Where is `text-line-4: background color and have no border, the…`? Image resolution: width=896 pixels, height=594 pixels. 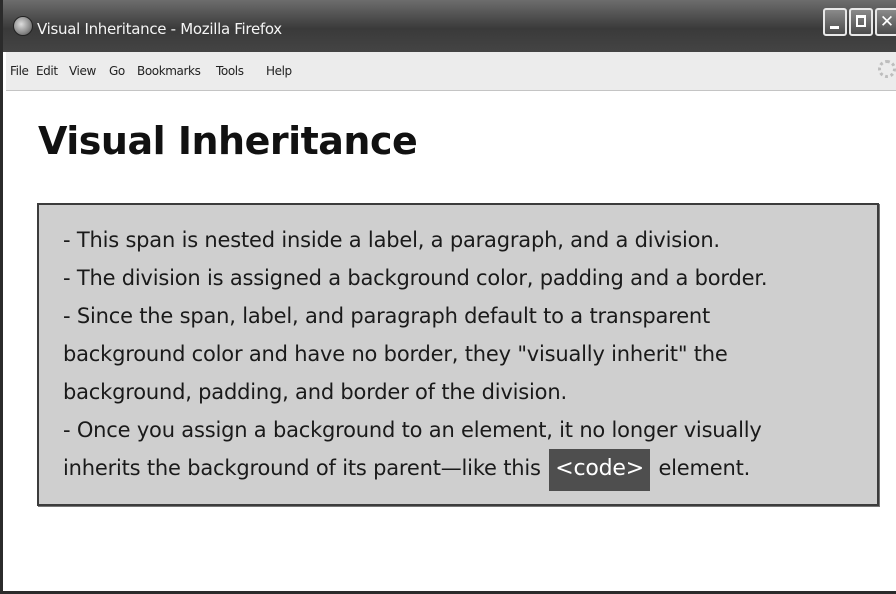 text-line-4: background color and have no border, the… is located at coordinates (395, 354).